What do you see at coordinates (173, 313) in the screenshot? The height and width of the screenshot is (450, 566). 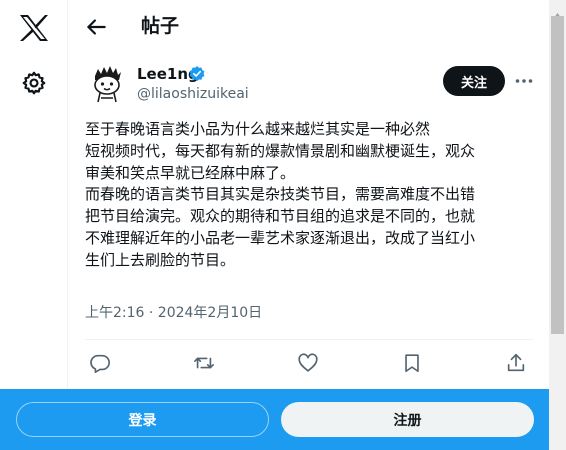 I see `post-timestamp: 上午2:16 · 2024年2月10日` at bounding box center [173, 313].